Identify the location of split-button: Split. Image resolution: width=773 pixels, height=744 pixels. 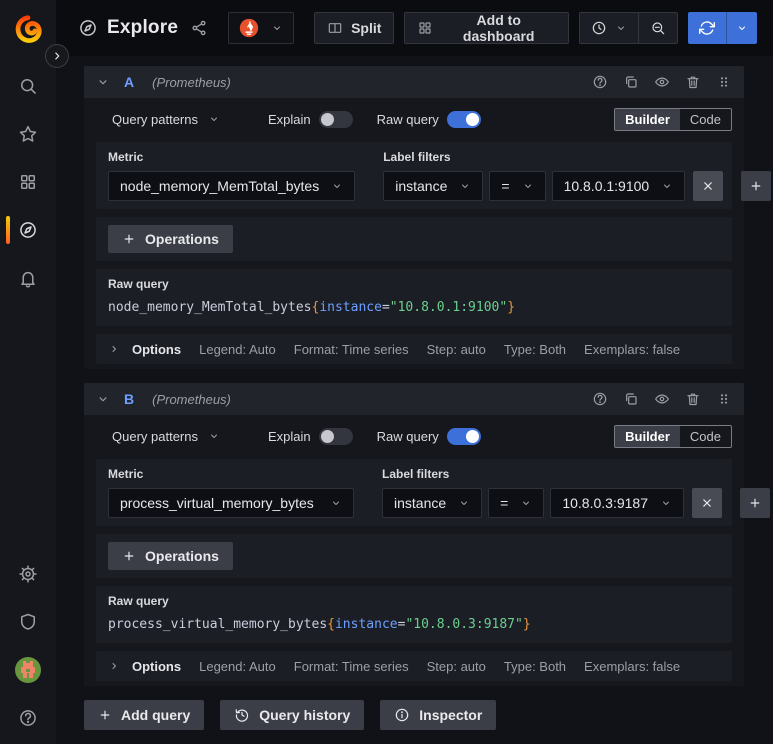
(354, 28).